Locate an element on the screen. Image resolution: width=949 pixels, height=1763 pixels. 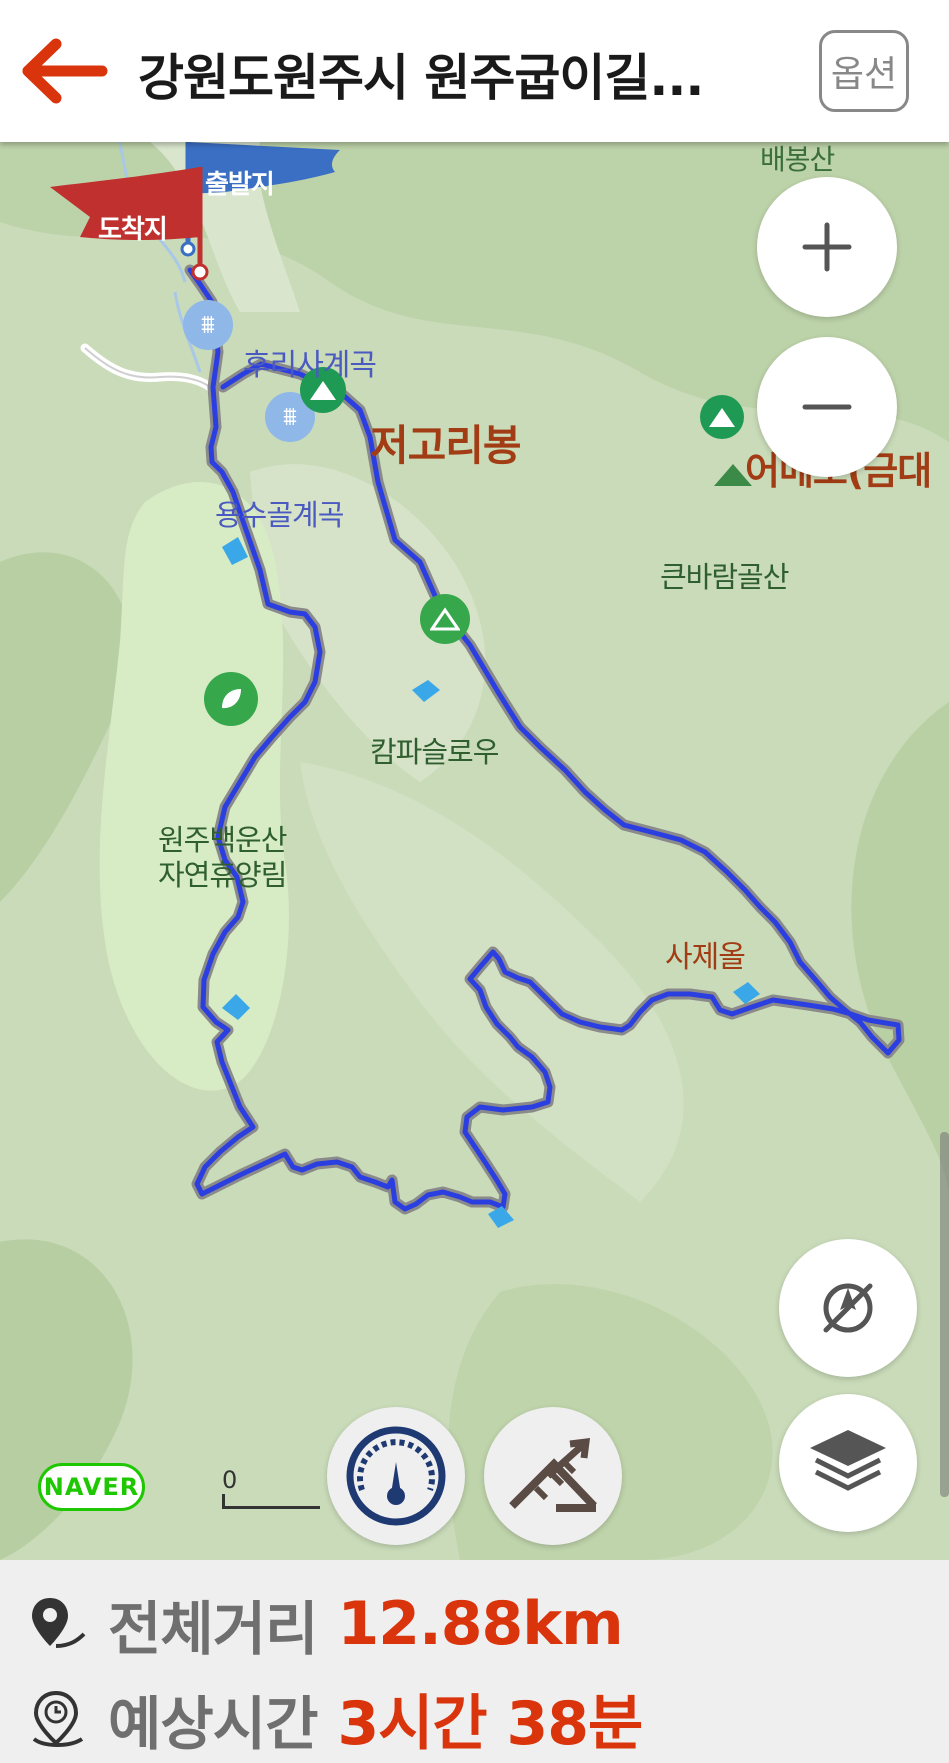
route-summary-panel: 전체거리 12.88km 예상시간 3시간 38분 is located at coordinates (474, 1661).